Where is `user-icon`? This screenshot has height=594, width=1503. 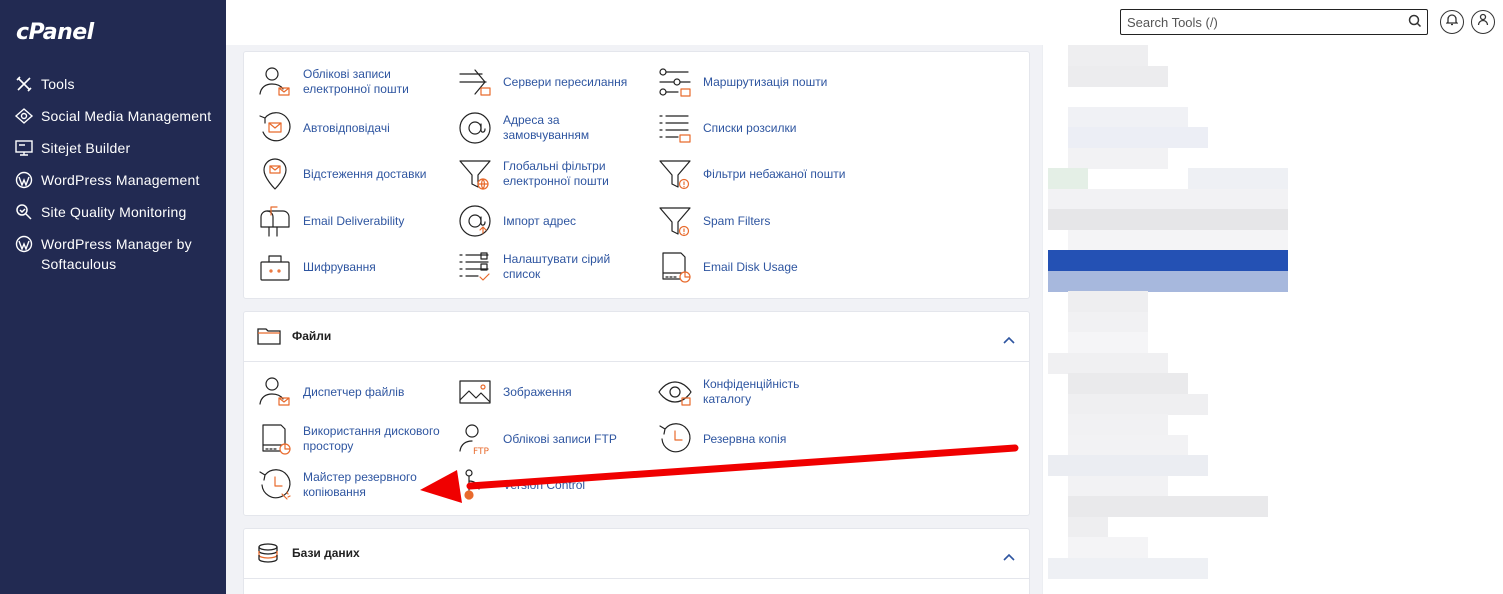
user-icon is located at coordinates (1483, 22).